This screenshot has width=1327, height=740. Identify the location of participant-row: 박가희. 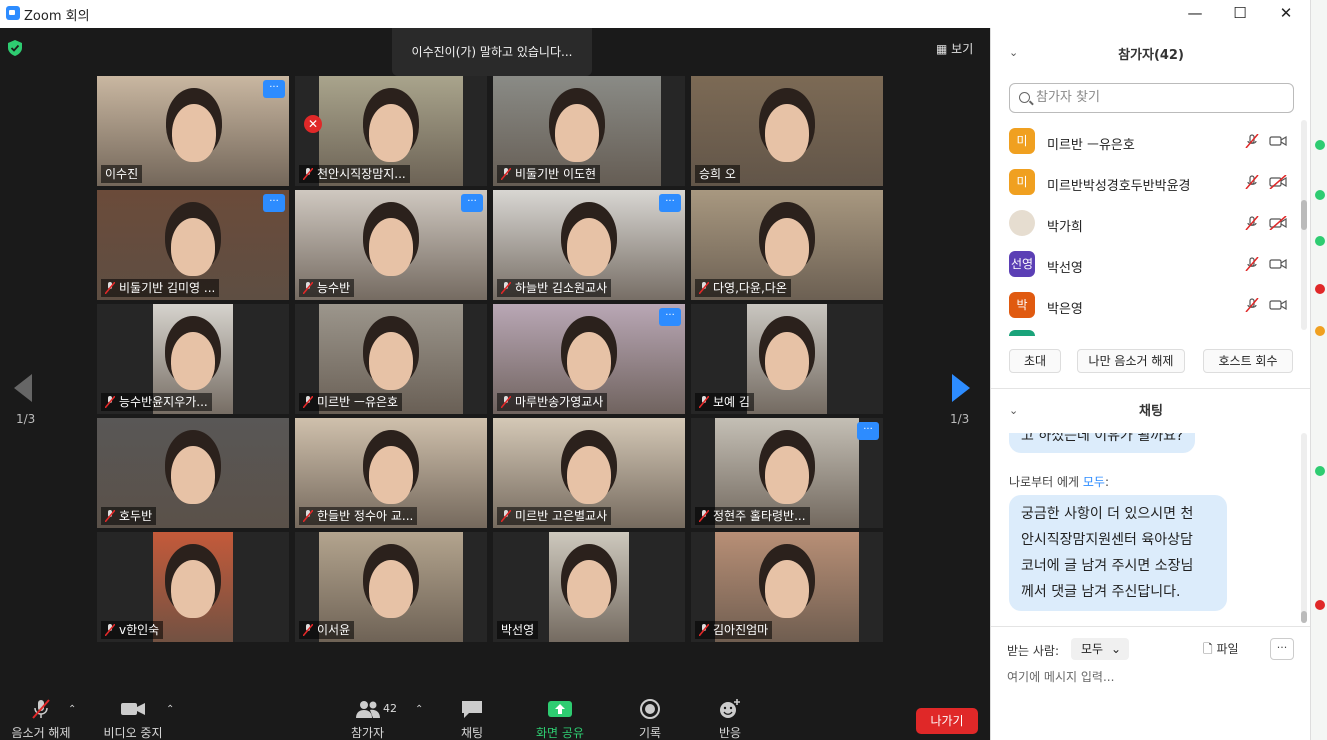
(1146, 226).